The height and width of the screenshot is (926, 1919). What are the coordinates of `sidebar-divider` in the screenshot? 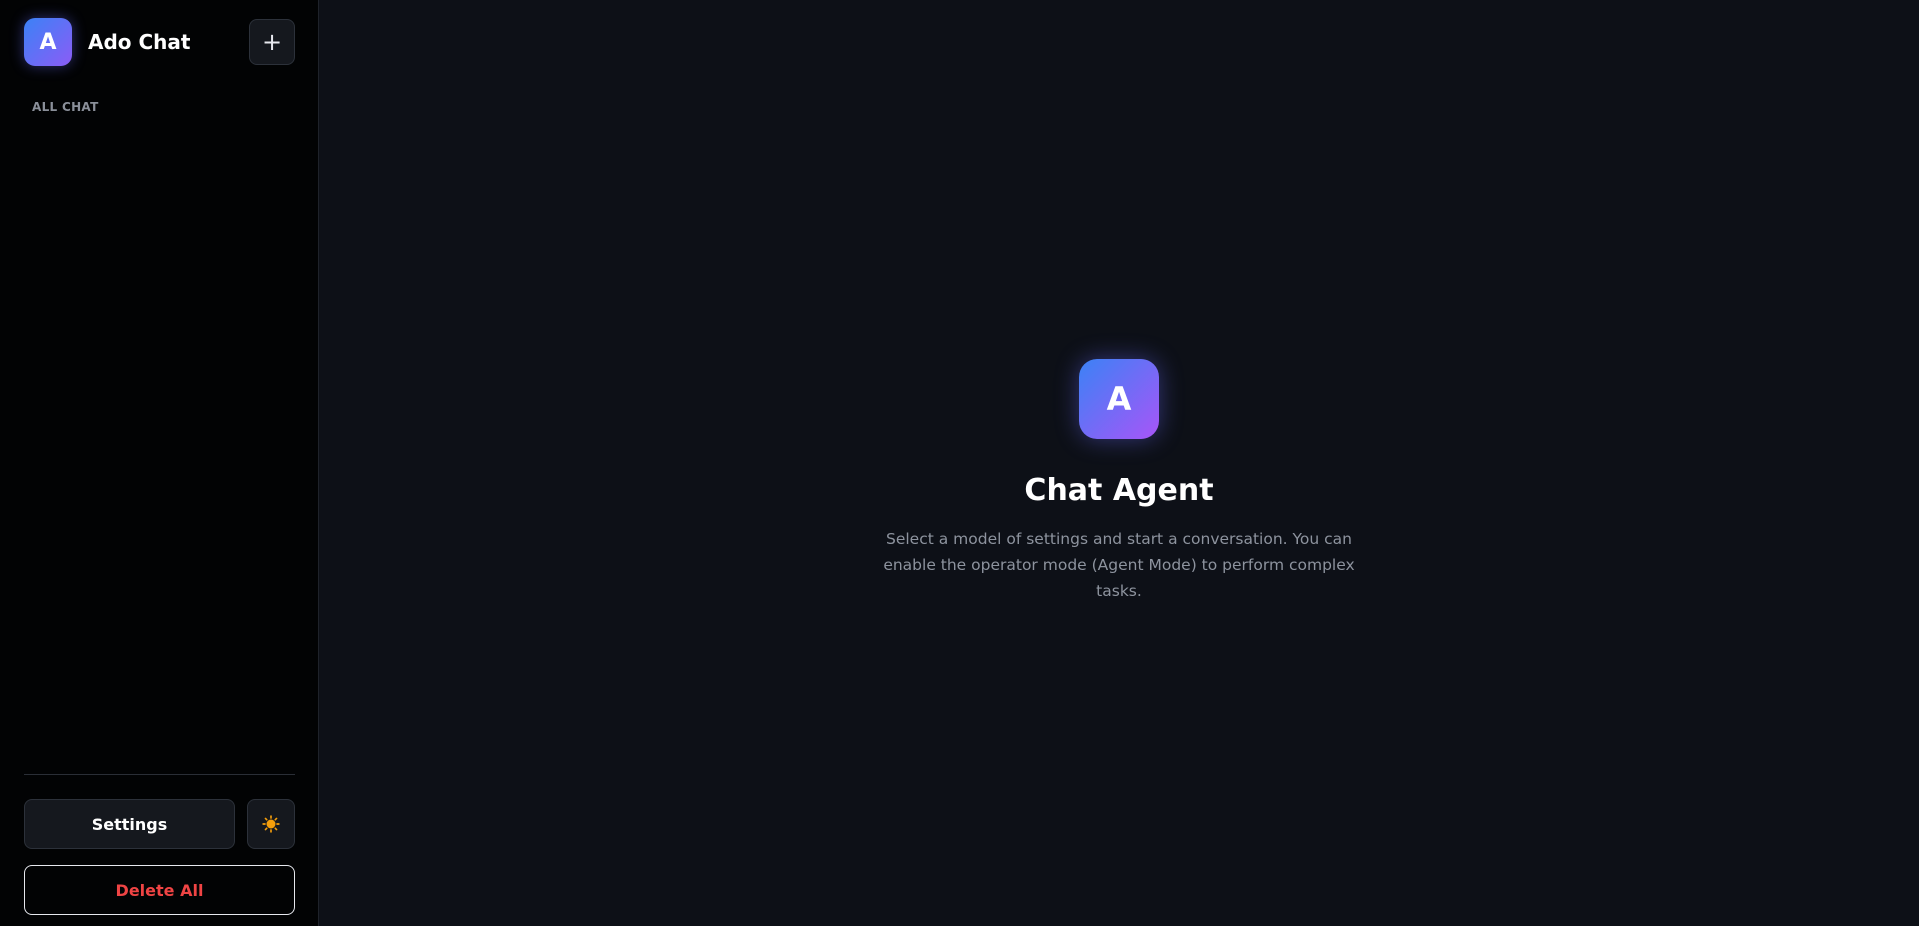 It's located at (159, 774).